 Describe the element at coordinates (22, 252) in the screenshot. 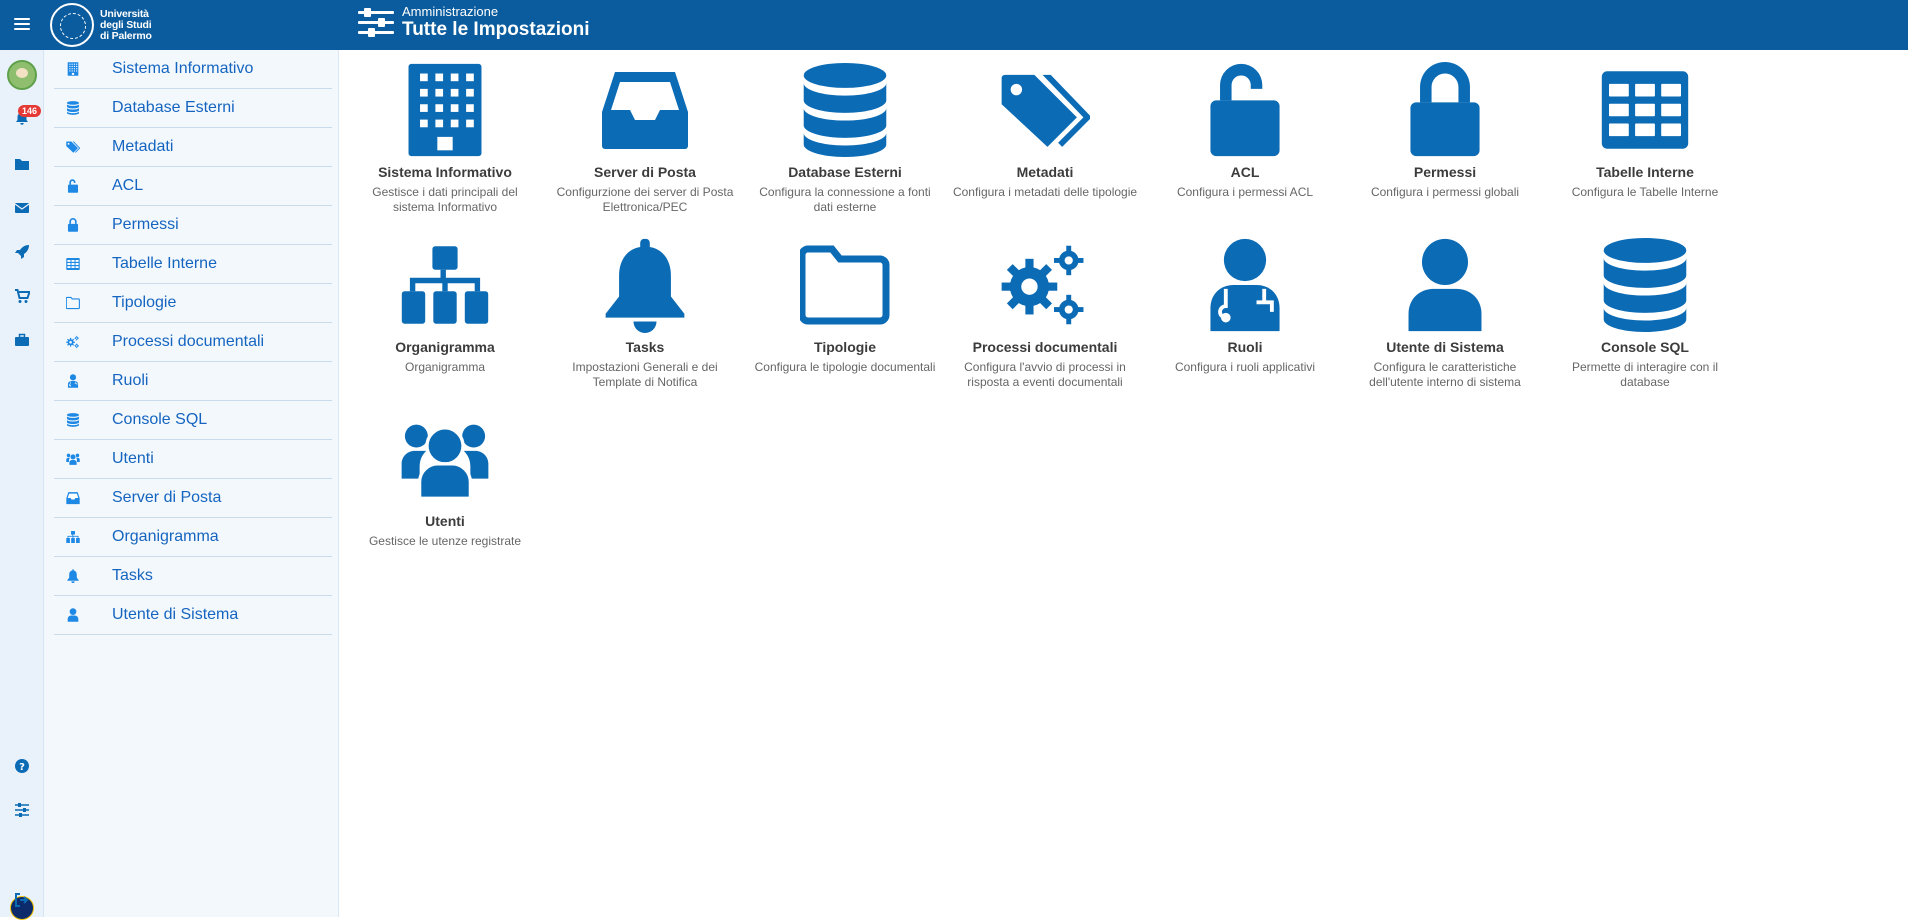

I see `rocket-icon` at that location.